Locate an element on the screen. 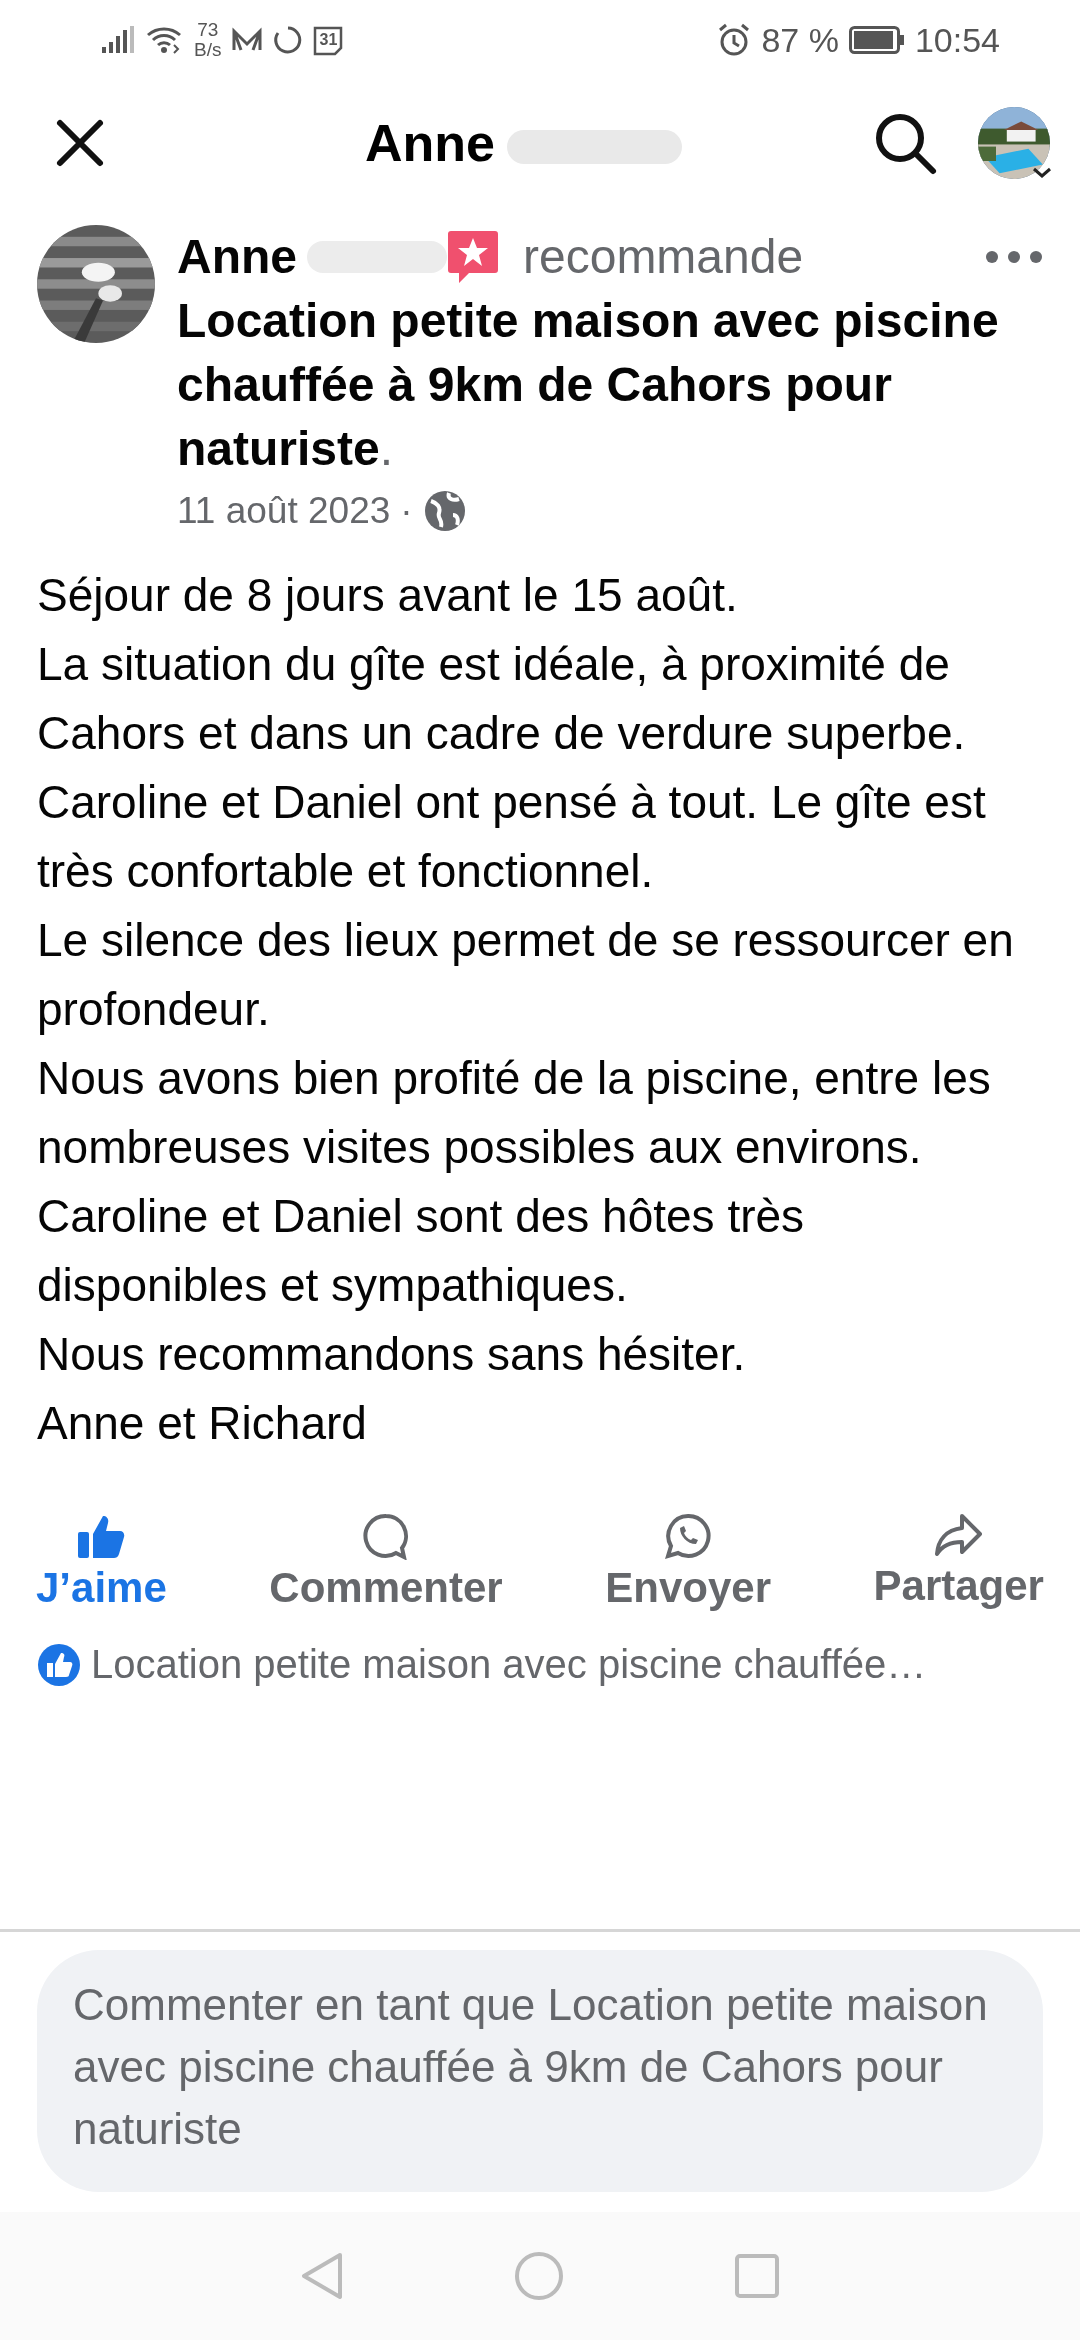 The image size is (1080, 2340). post-text: Caroline et Daniel sont des hôtes très disponibles et sympathiques. is located at coordinates (421, 1251).